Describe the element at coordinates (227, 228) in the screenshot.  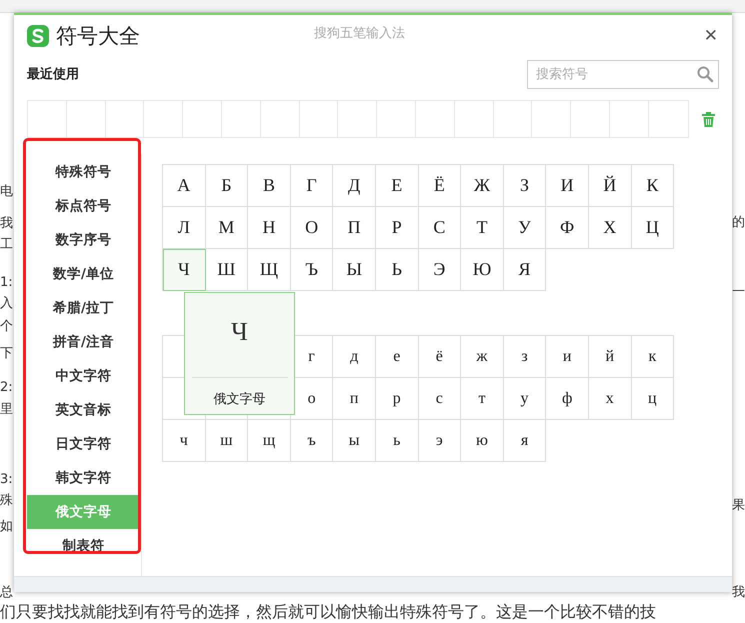
I see `symbol-cell: М` at that location.